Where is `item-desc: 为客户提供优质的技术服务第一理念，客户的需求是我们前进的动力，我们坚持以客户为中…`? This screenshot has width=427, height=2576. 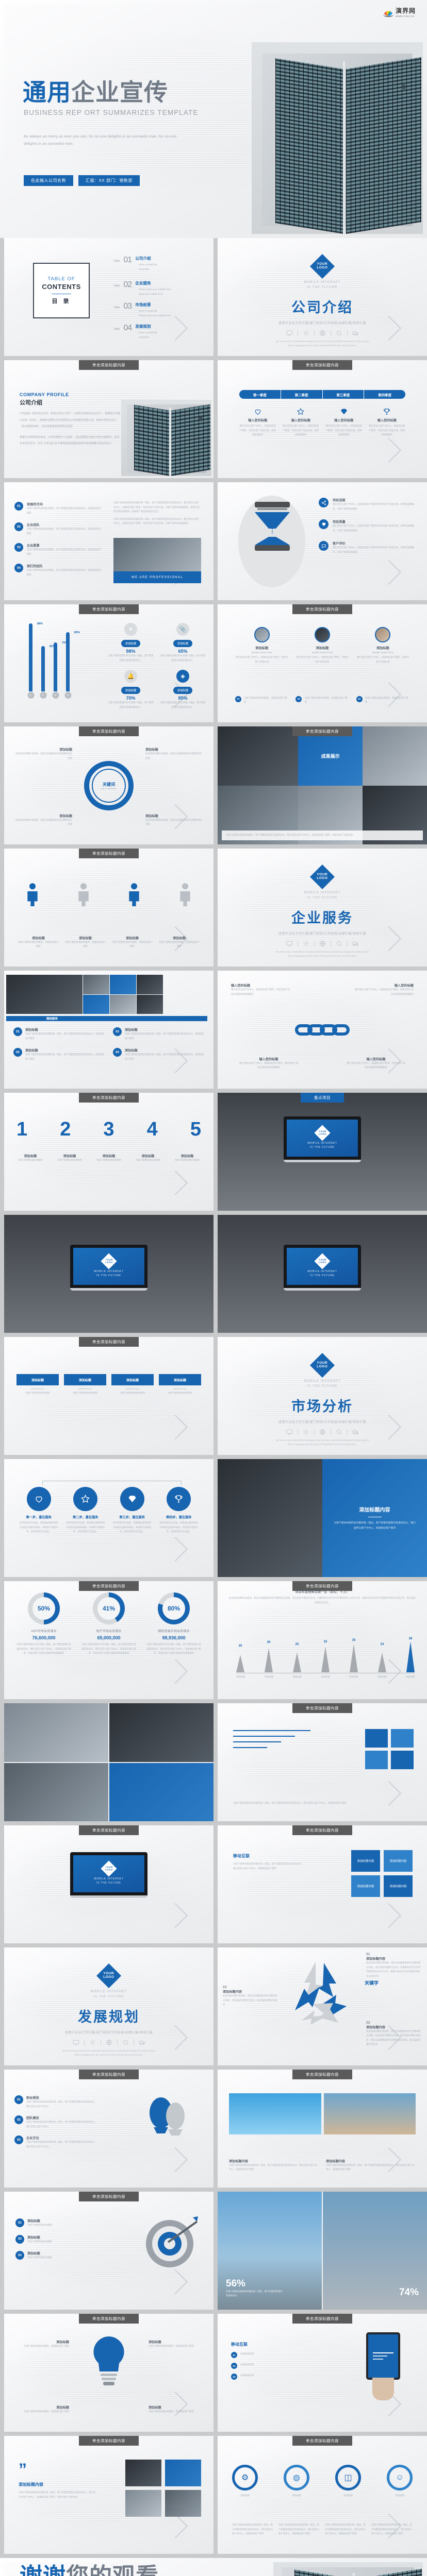
item-desc: 为客户提供优质的技术服务第一理念，客户的需求是我们前进的动力，我们坚持以客户为中… is located at coordinates (370, 2167).